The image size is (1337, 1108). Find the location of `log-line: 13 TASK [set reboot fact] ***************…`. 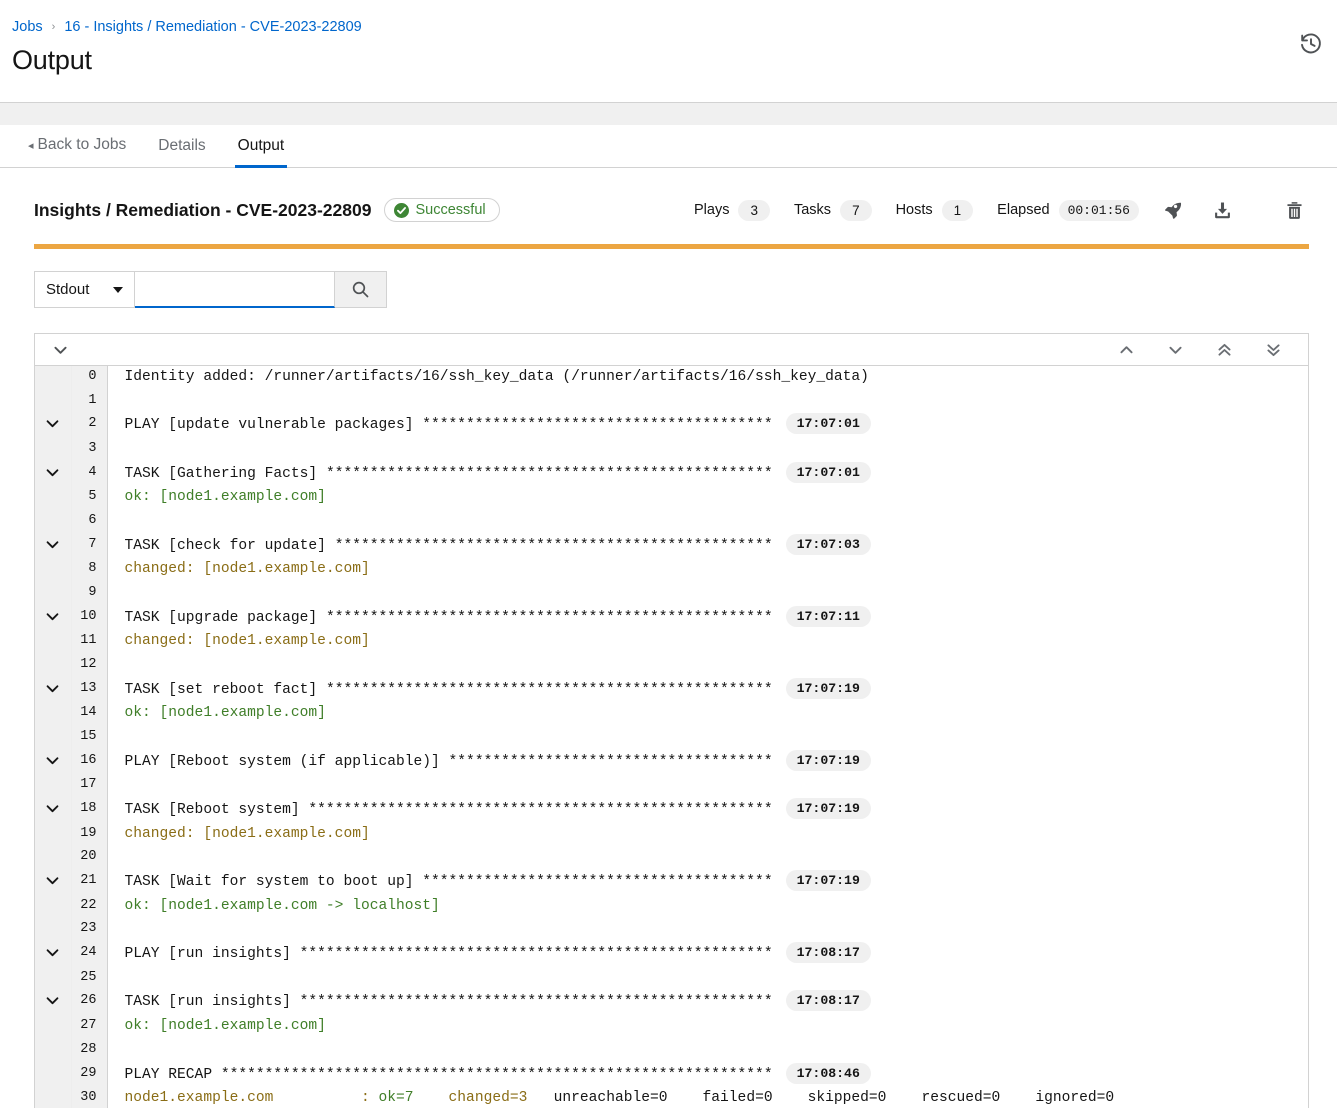

log-line: 13 TASK [set reboot fact] ***************… is located at coordinates (671, 690).